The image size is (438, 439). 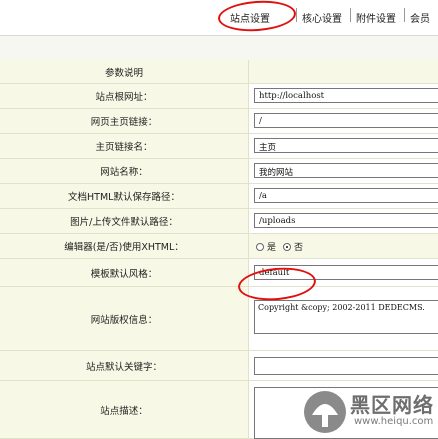 I want to click on tab-member-settings: 会员, so click(x=420, y=17).